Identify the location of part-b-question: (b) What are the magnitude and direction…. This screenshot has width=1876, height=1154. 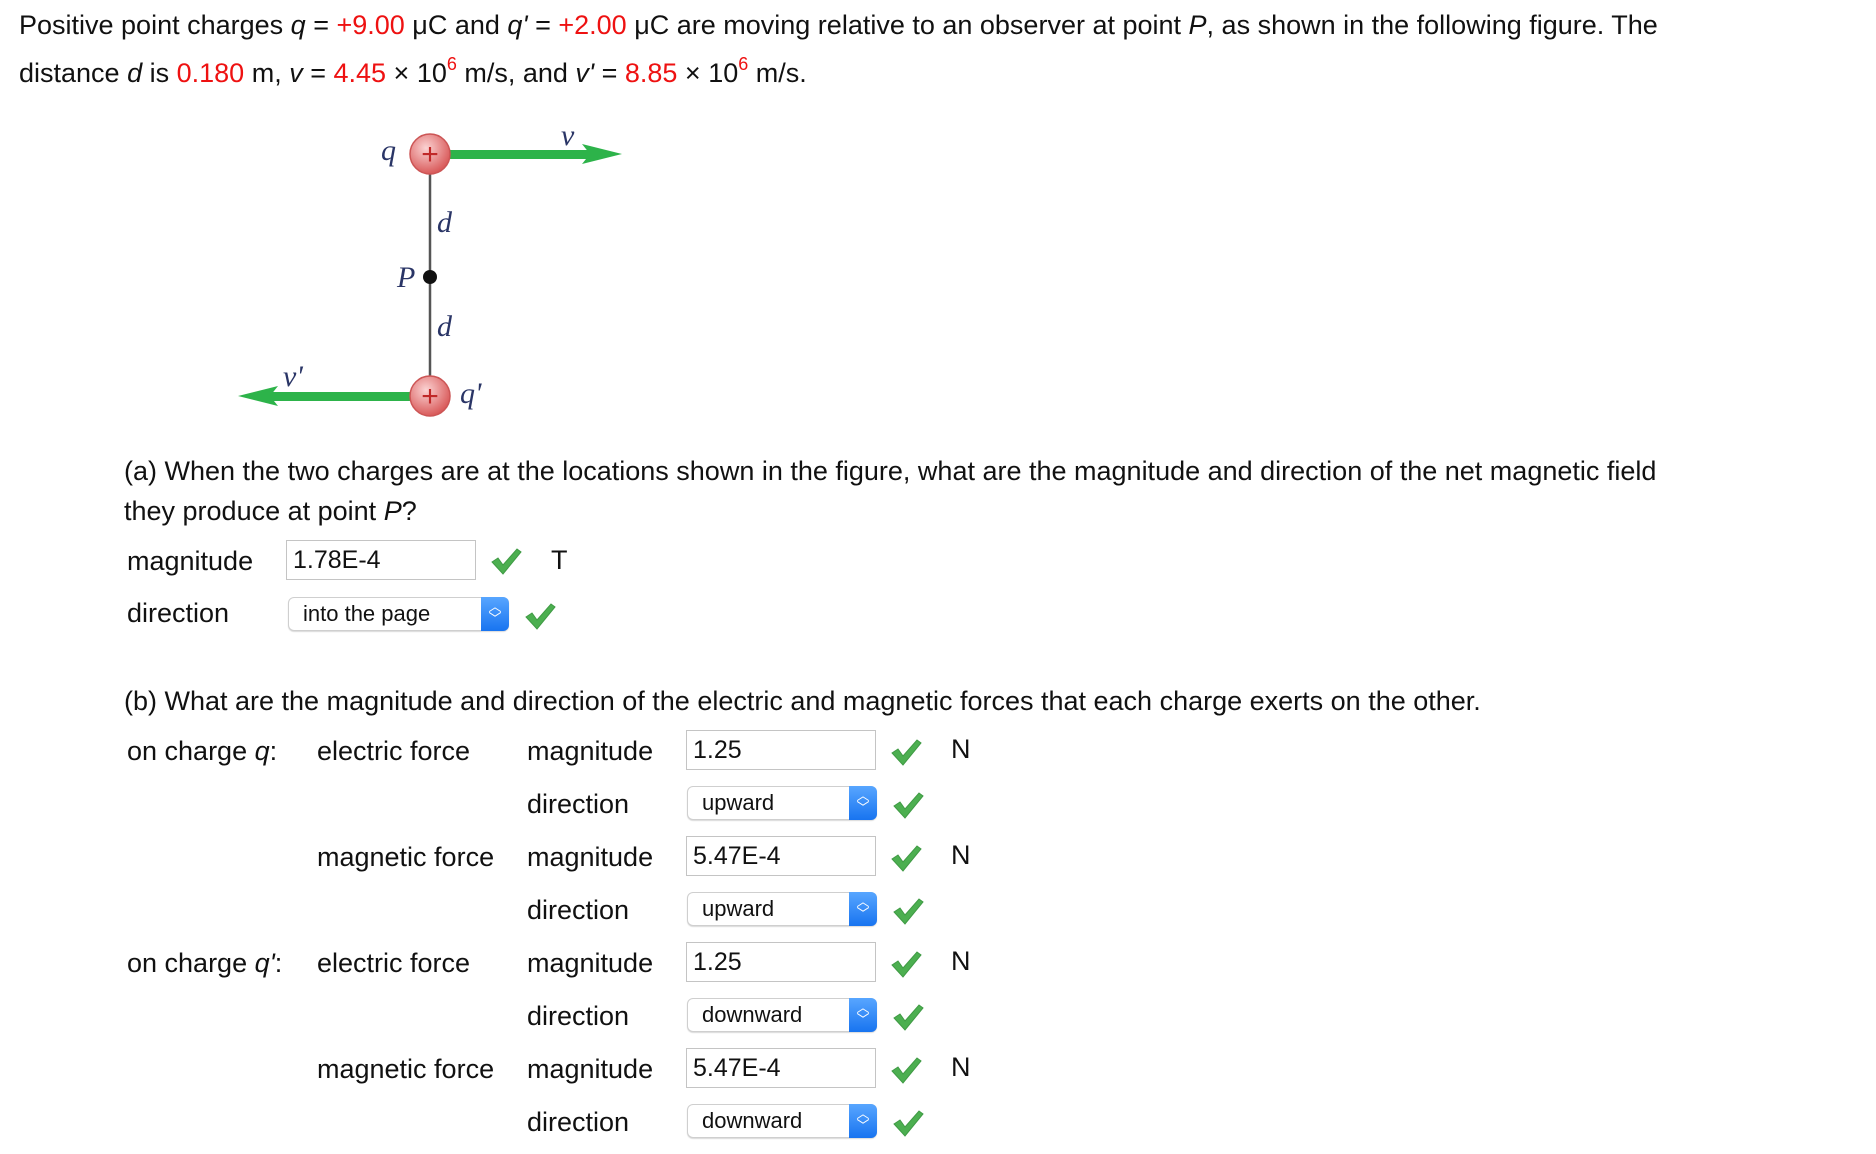
(802, 701).